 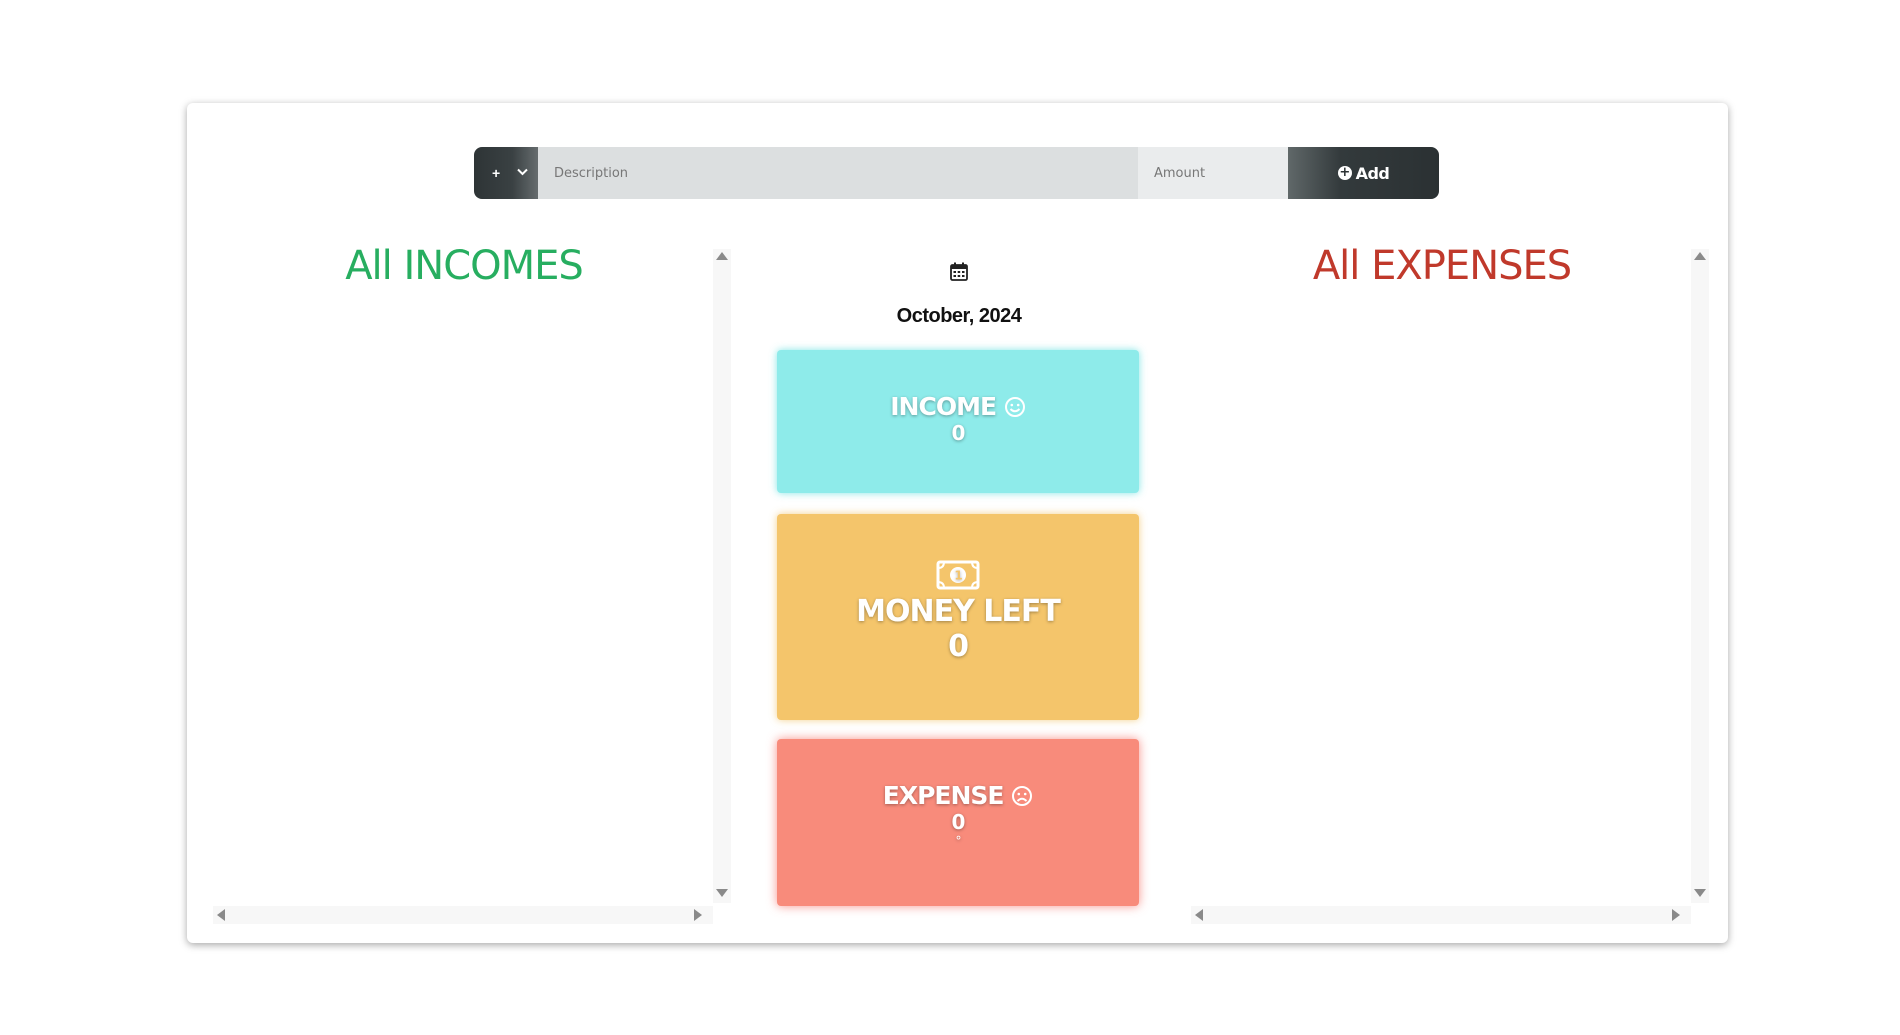 I want to click on expense-value: 0, so click(x=958, y=822).